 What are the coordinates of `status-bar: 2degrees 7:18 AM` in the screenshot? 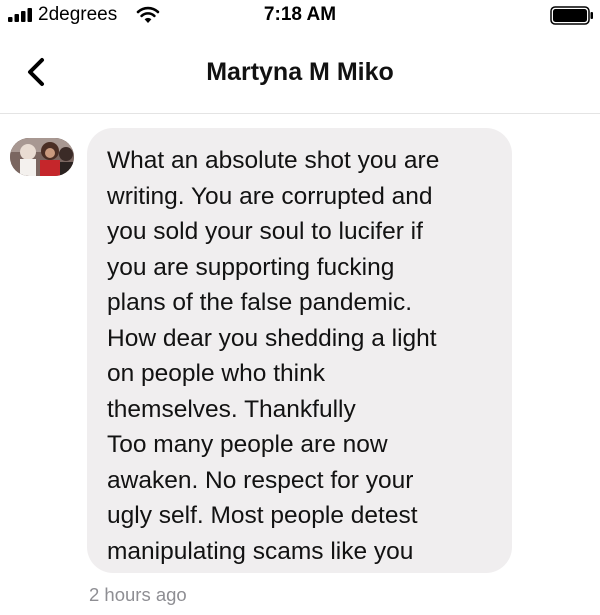 It's located at (300, 15).